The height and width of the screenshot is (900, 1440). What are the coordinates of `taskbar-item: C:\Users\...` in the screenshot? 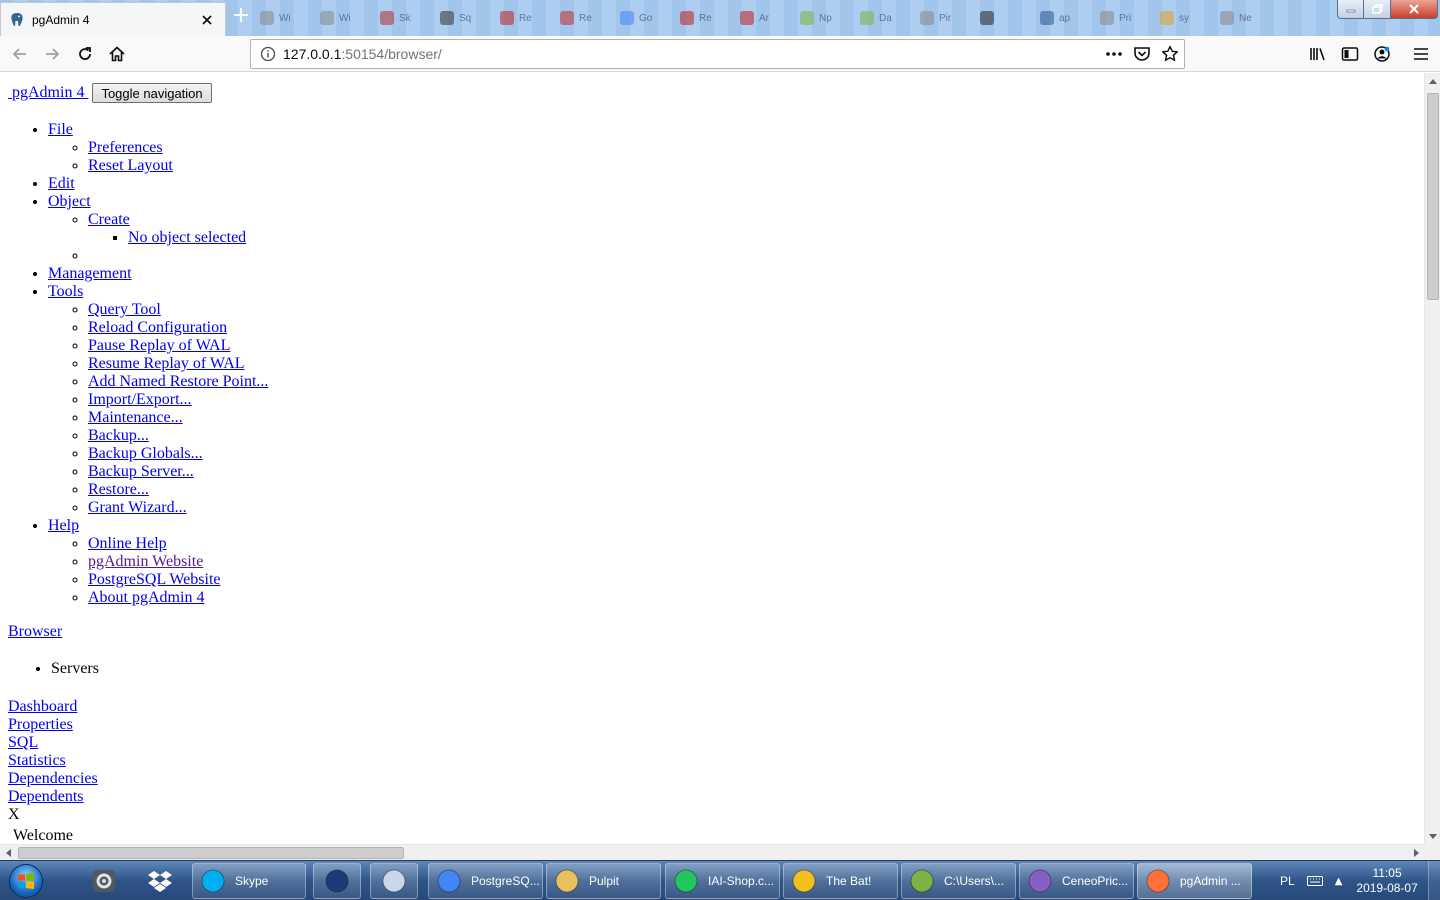 It's located at (958, 881).